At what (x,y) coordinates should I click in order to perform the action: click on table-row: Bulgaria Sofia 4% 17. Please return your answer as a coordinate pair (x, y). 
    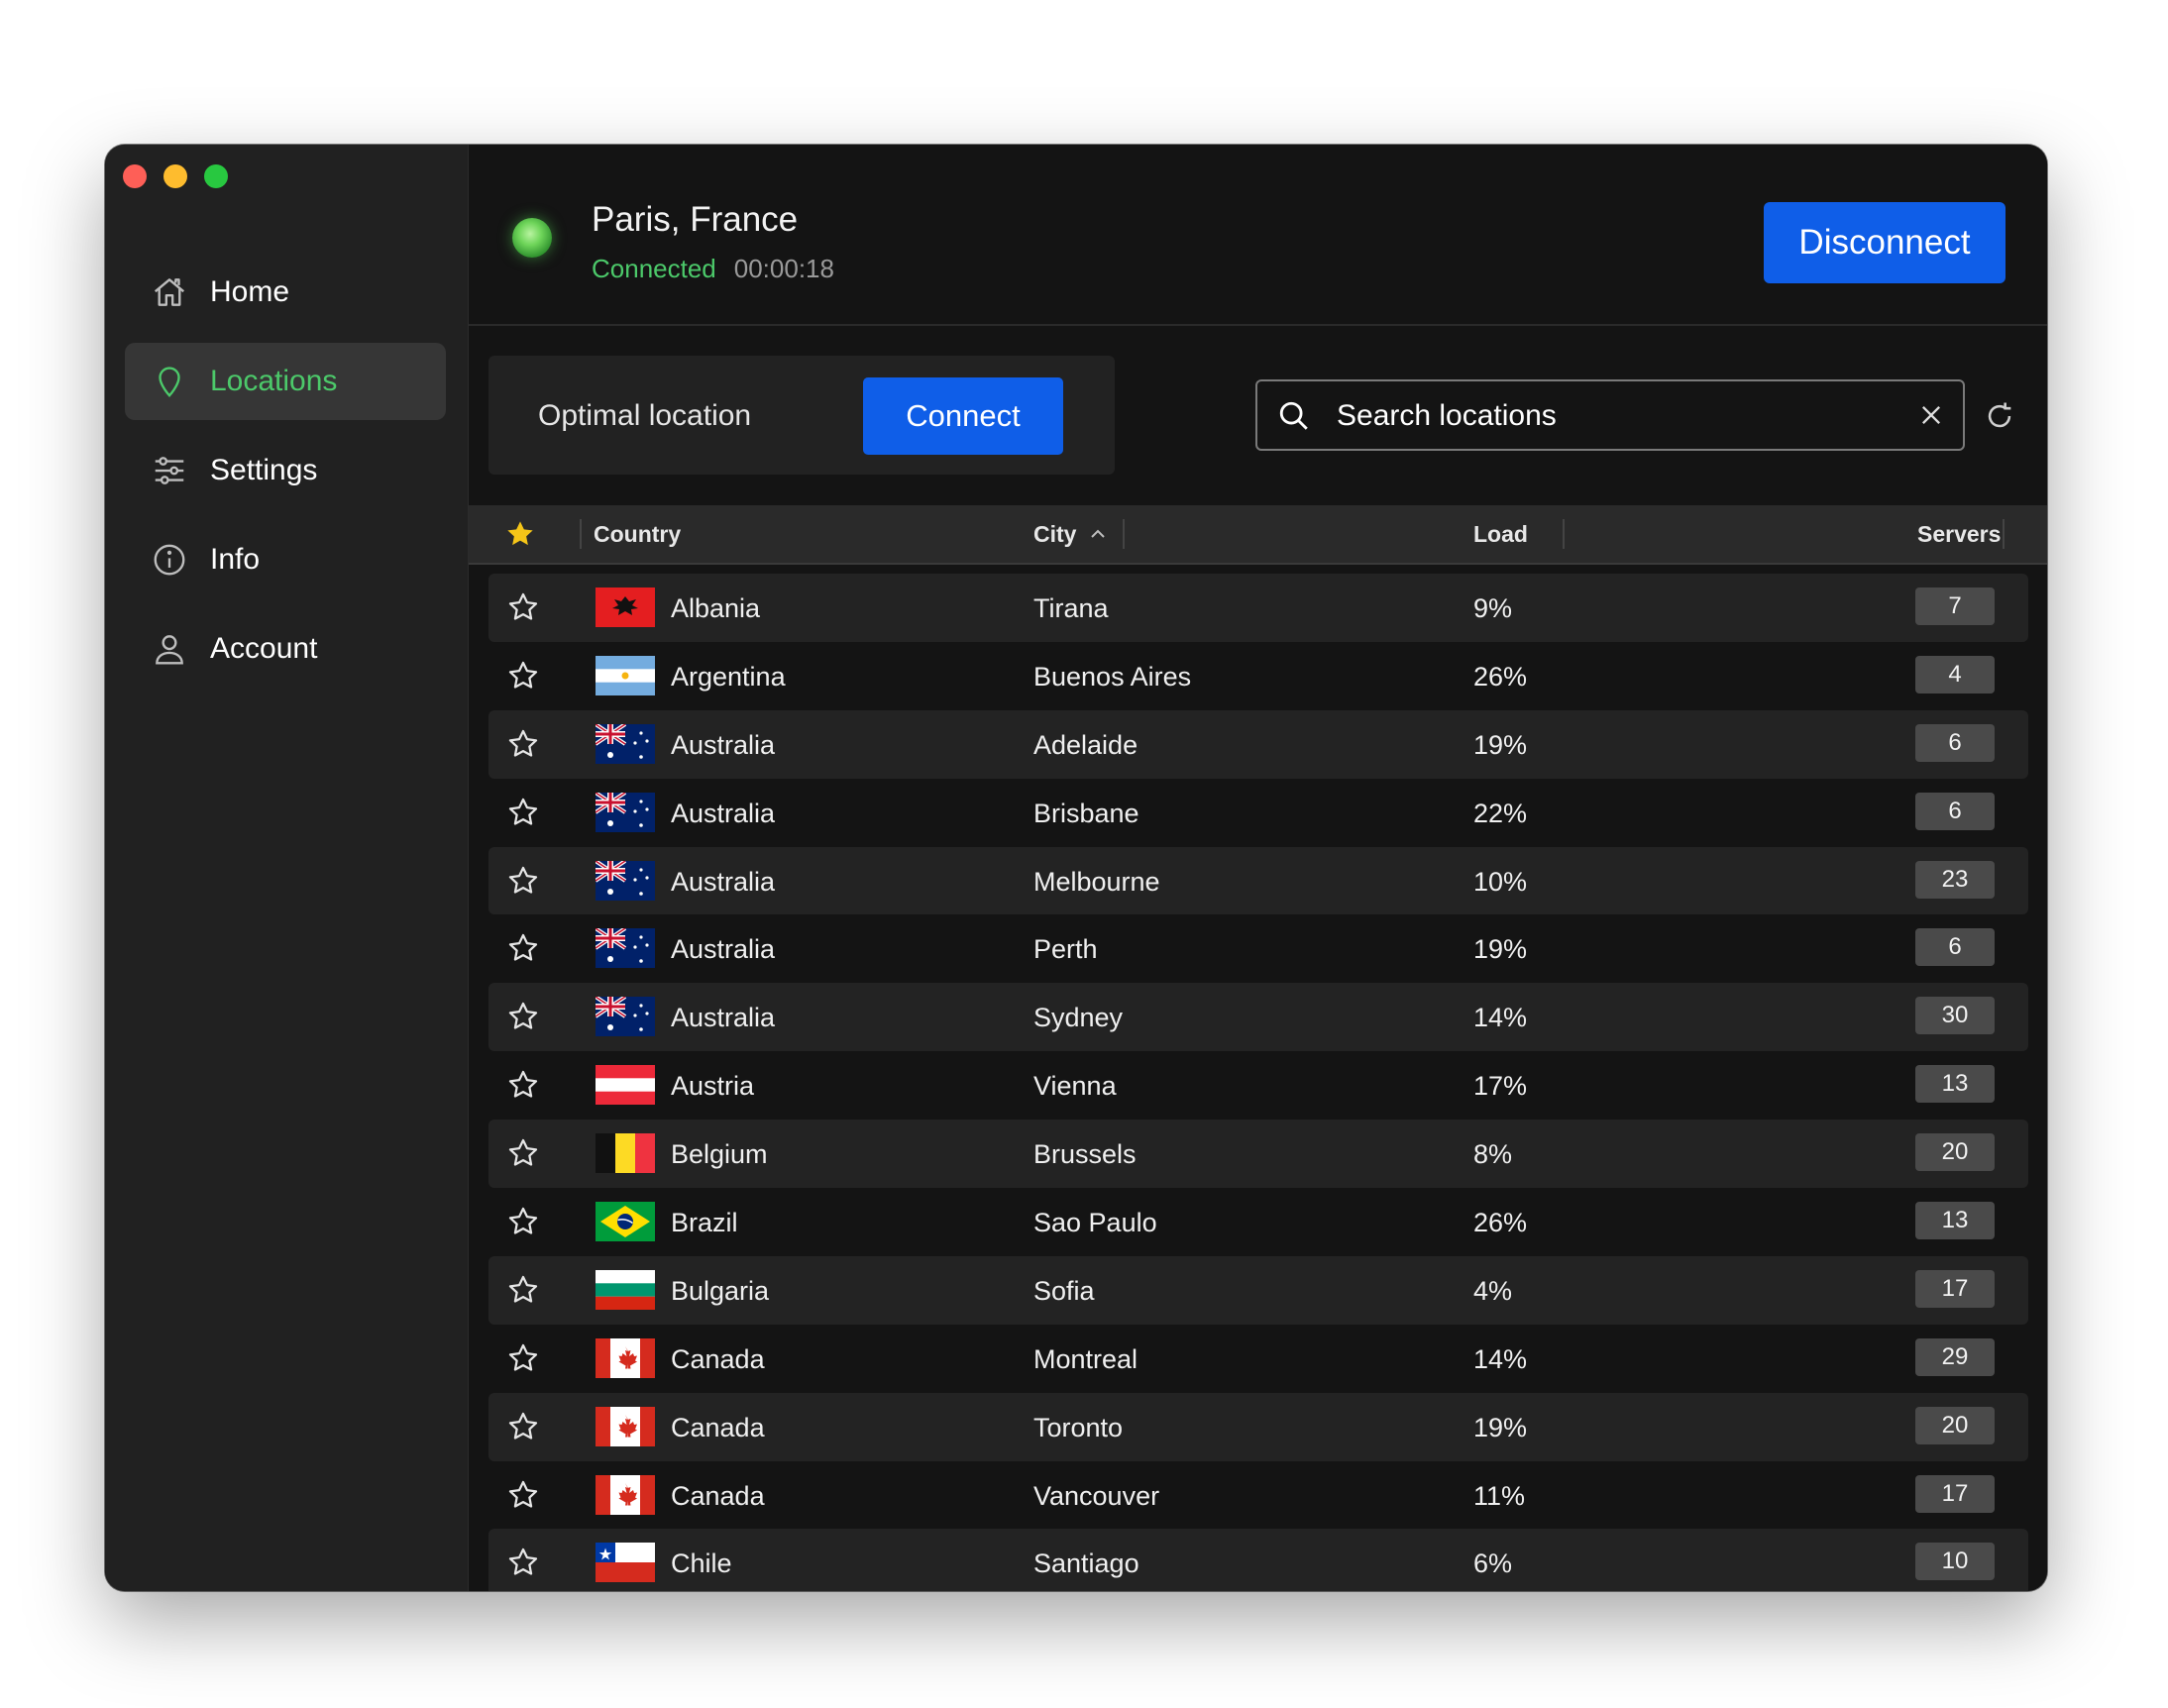
    Looking at the image, I should click on (1258, 1290).